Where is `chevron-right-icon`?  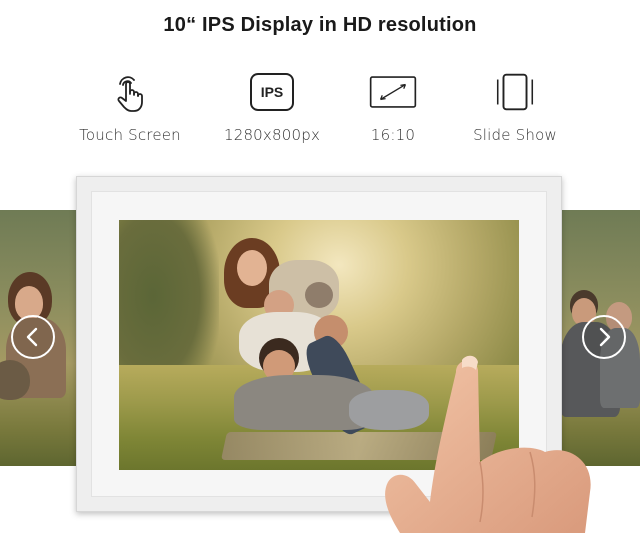
chevron-right-icon is located at coordinates (605, 337).